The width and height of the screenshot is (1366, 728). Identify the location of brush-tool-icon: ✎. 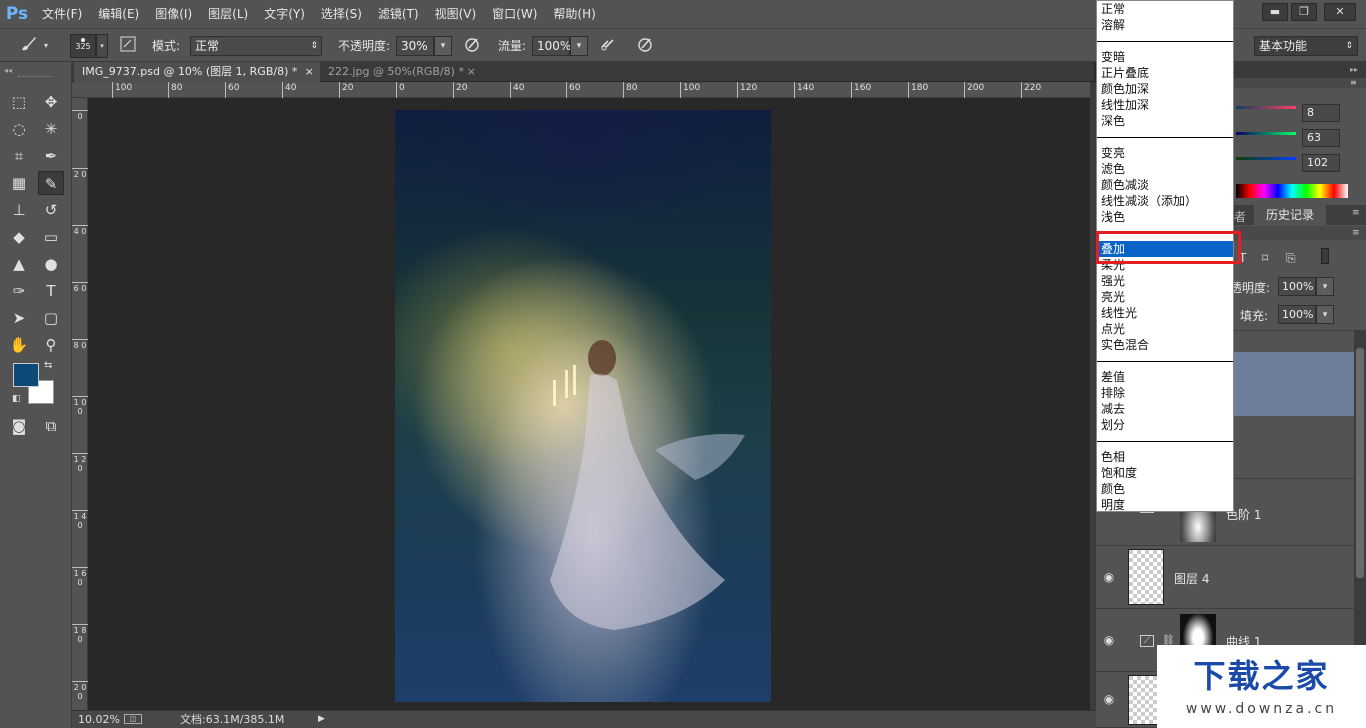
(51, 183).